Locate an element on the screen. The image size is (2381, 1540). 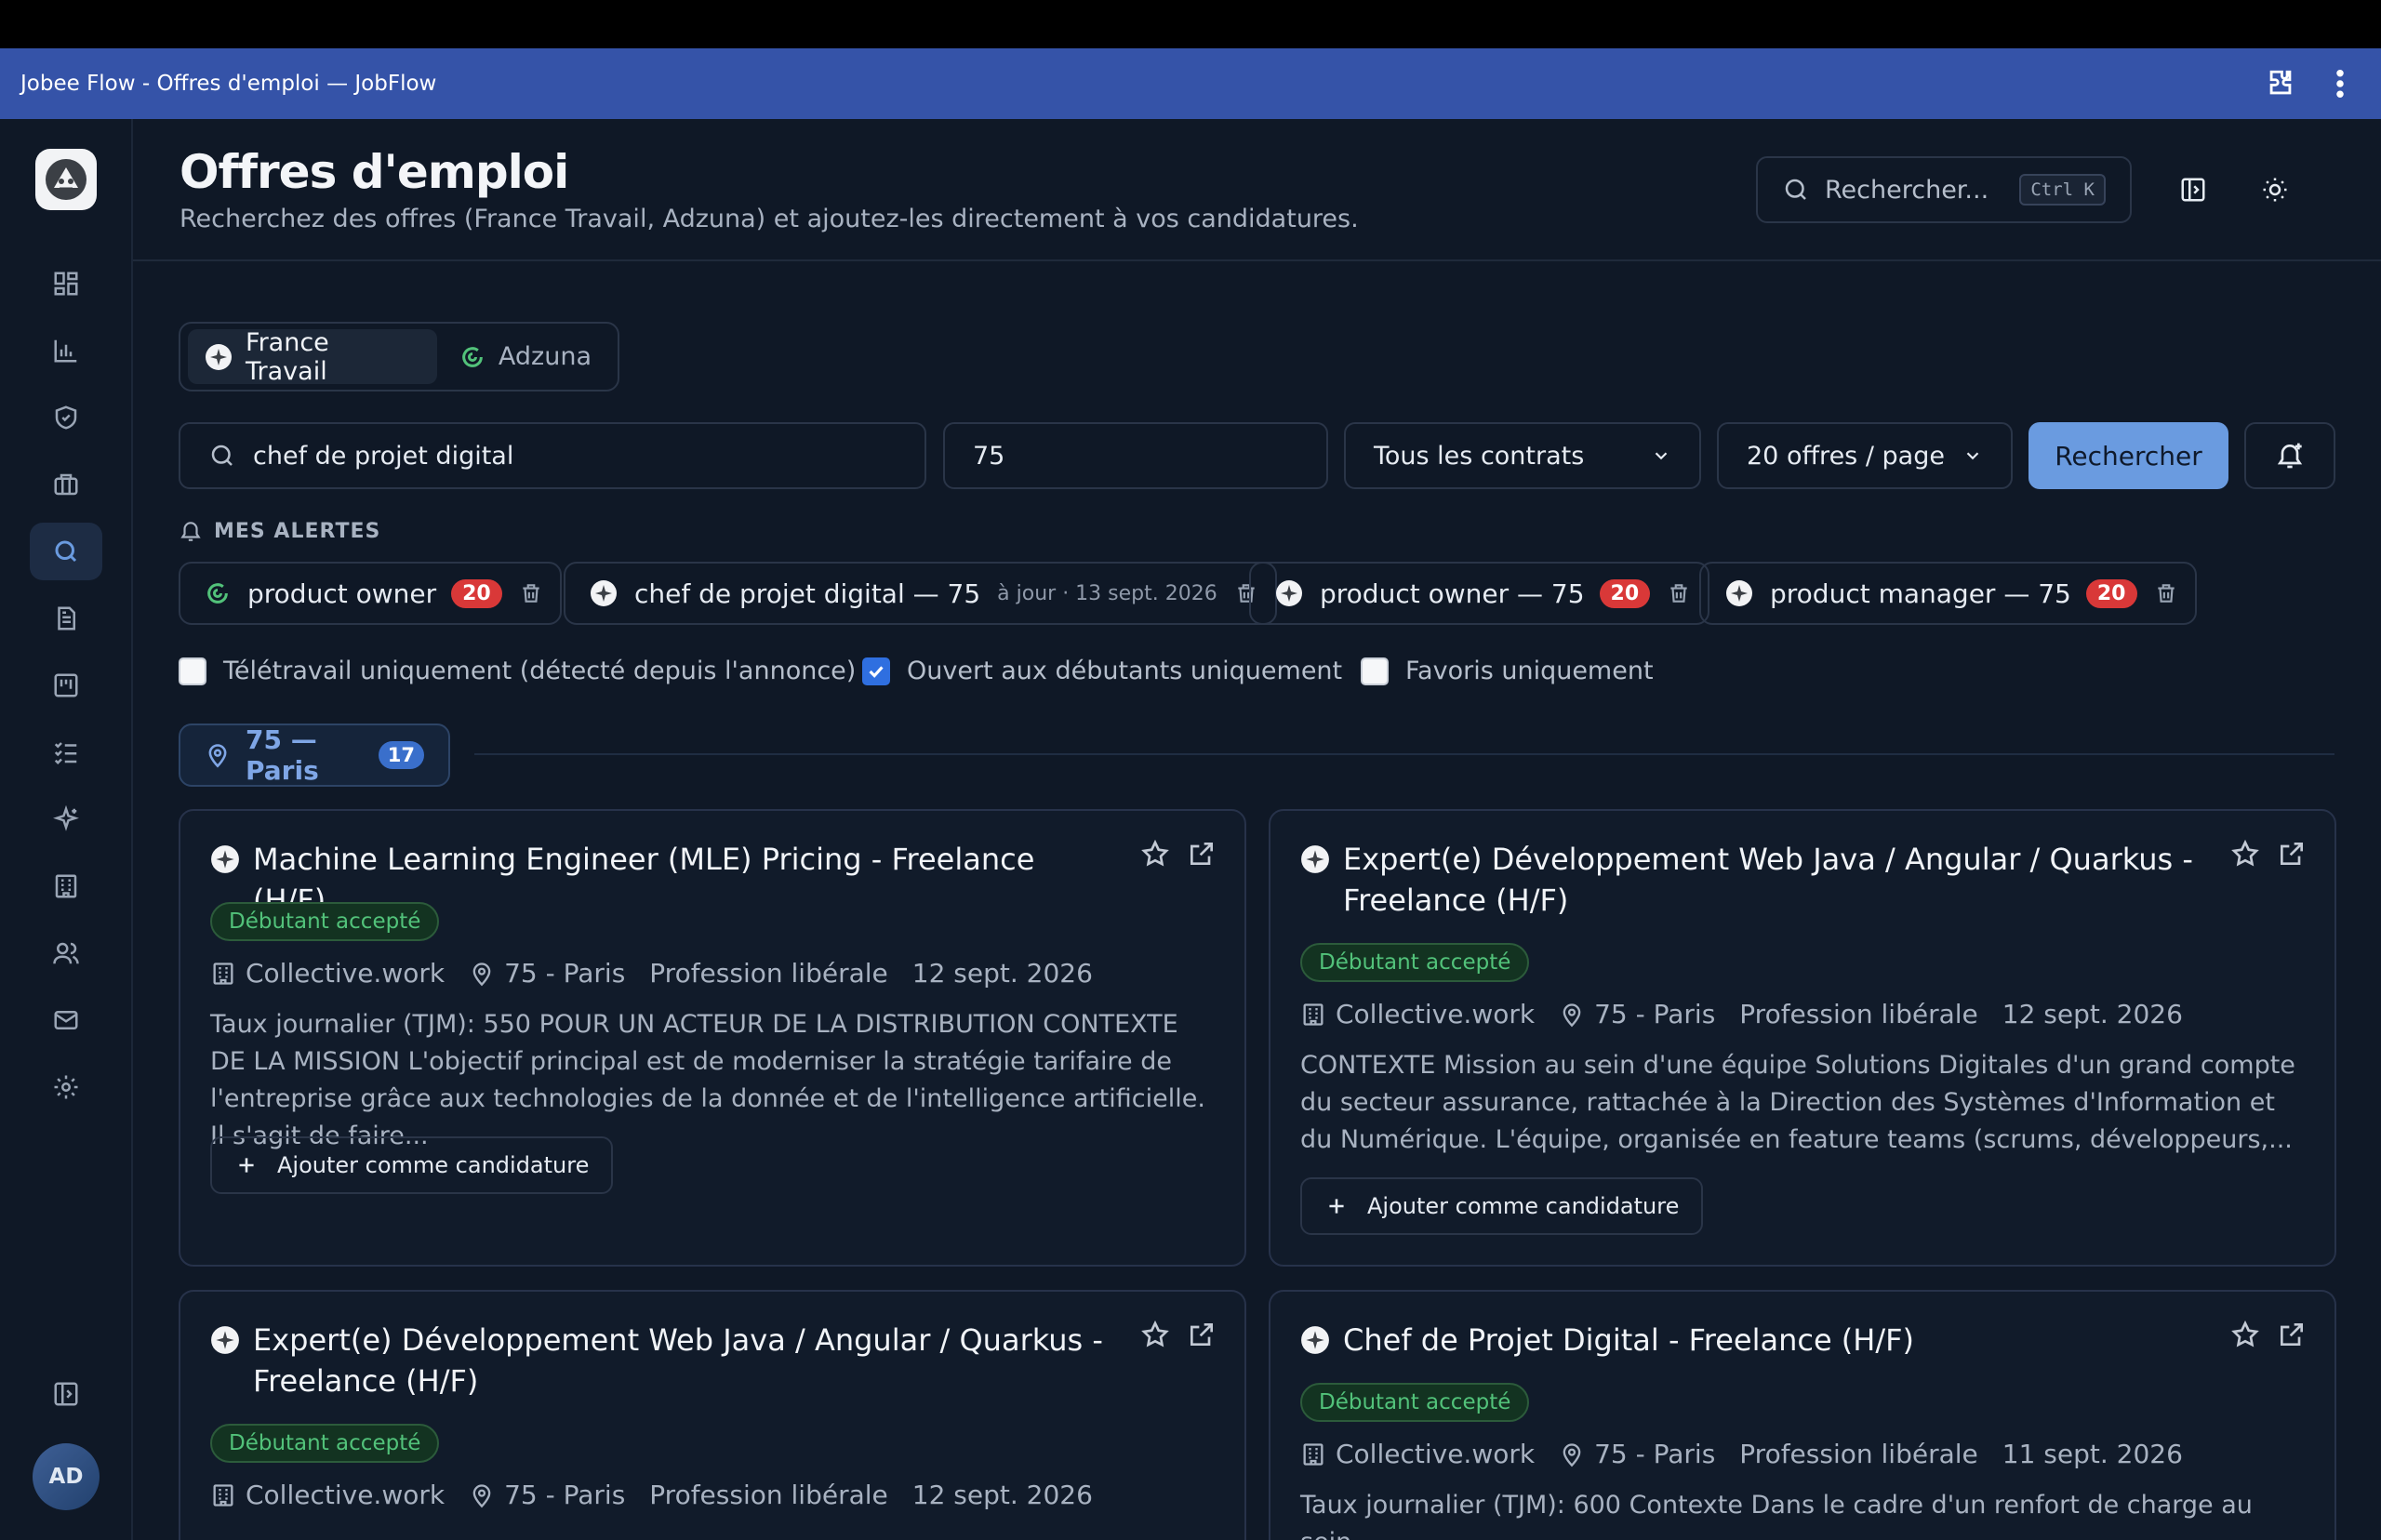
nav-applications is located at coordinates (66, 484).